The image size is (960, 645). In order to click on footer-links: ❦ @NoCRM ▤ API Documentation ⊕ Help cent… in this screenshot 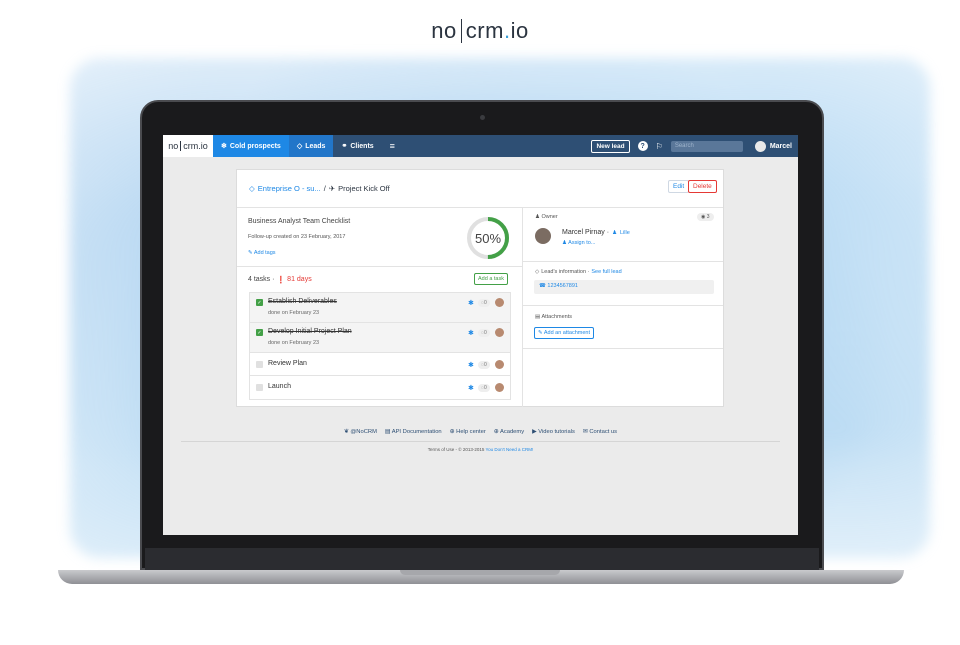, I will do `click(480, 432)`.